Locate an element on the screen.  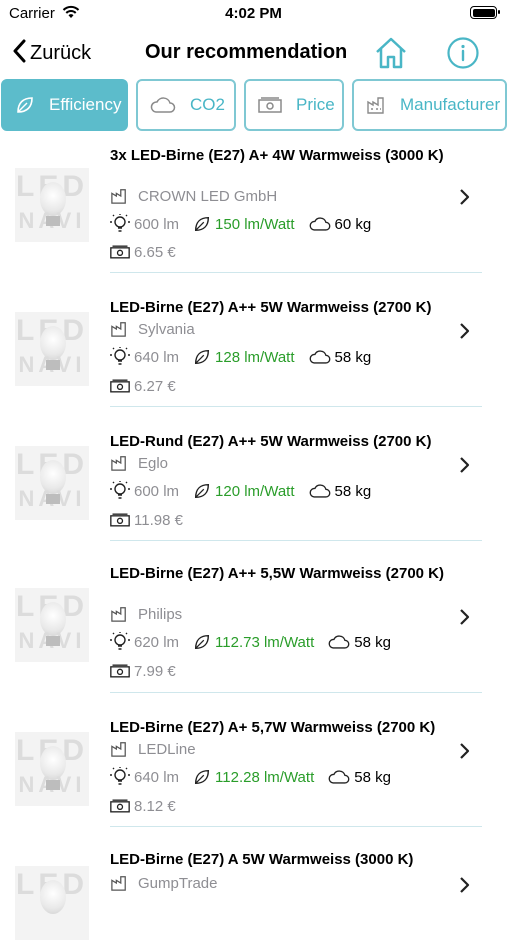
filter-manufacturer-label: Manufacturer is located at coordinates (450, 104).